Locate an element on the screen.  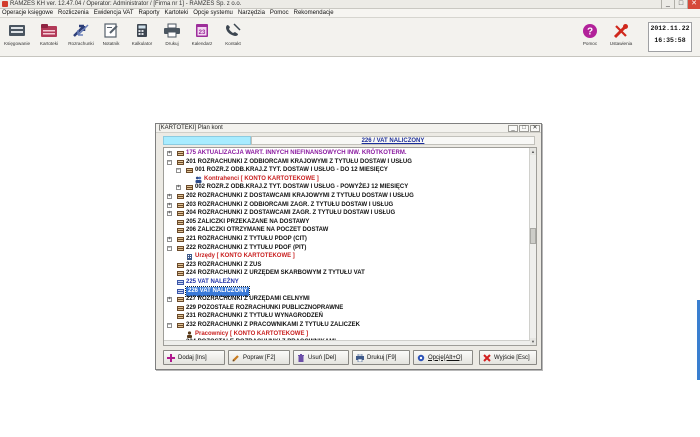
kalkulator-button: Kalkulator is located at coordinates (142, 37).